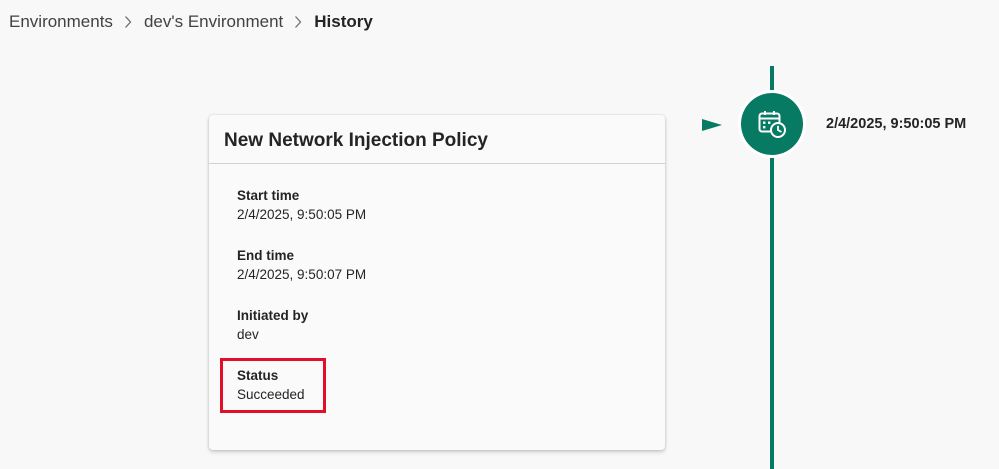 The width and height of the screenshot is (999, 469). Describe the element at coordinates (356, 140) in the screenshot. I see `card-title: New Network Injection Policy` at that location.